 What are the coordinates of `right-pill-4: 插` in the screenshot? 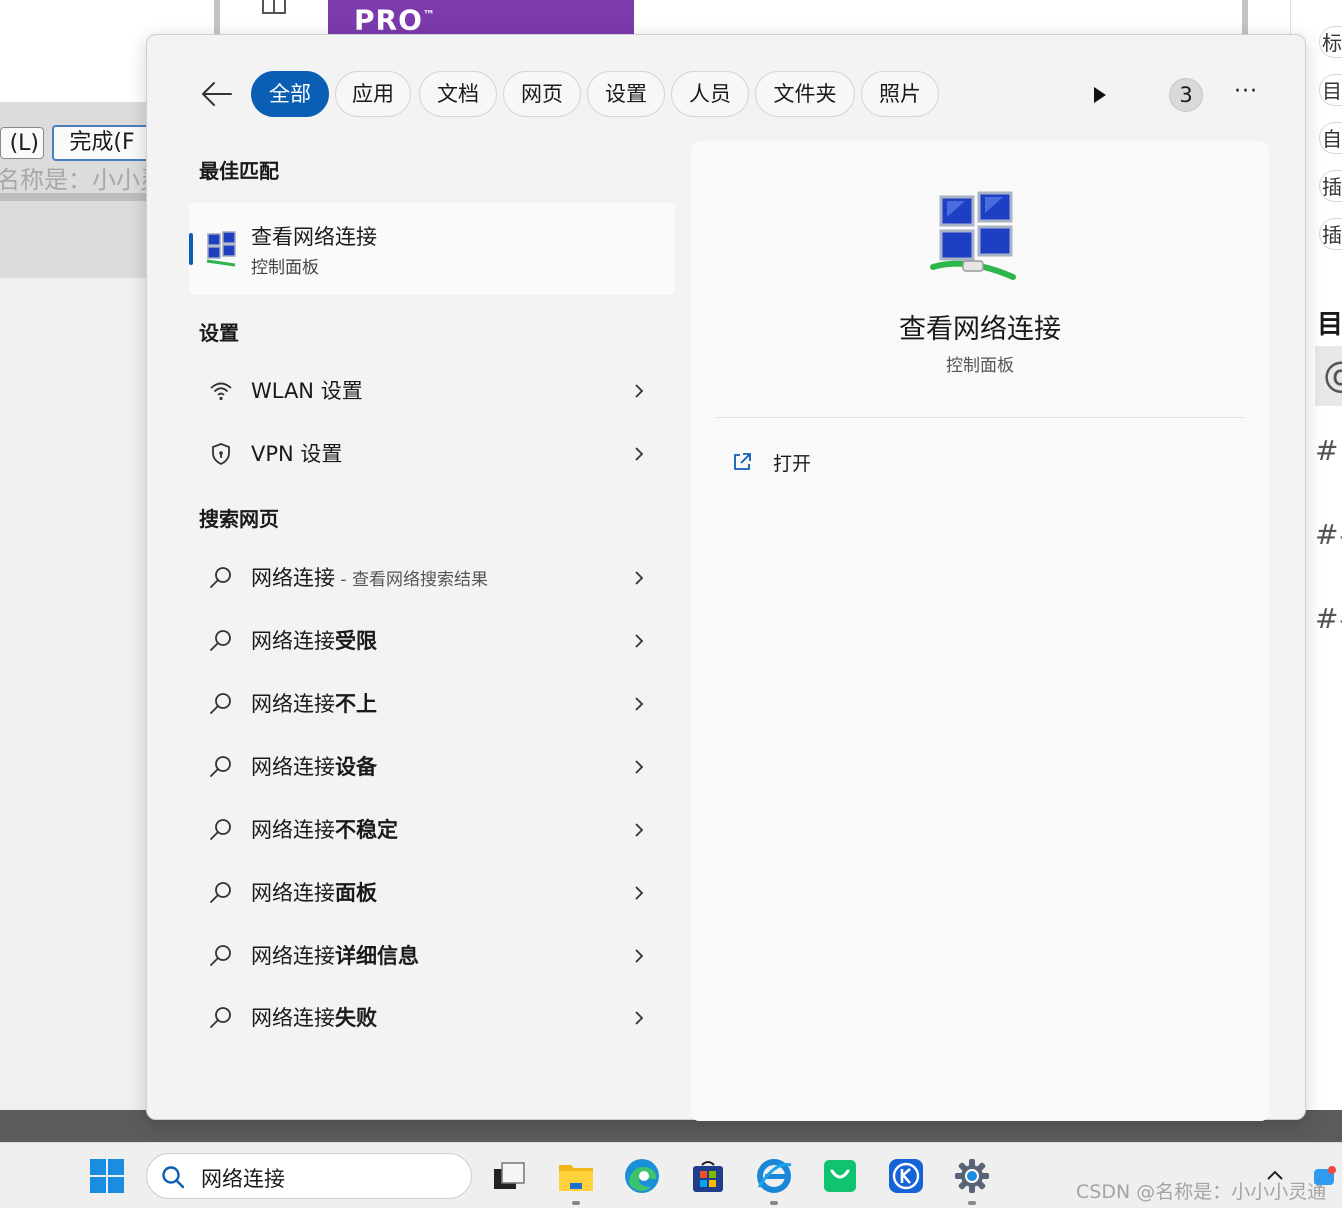 It's located at (1330, 186).